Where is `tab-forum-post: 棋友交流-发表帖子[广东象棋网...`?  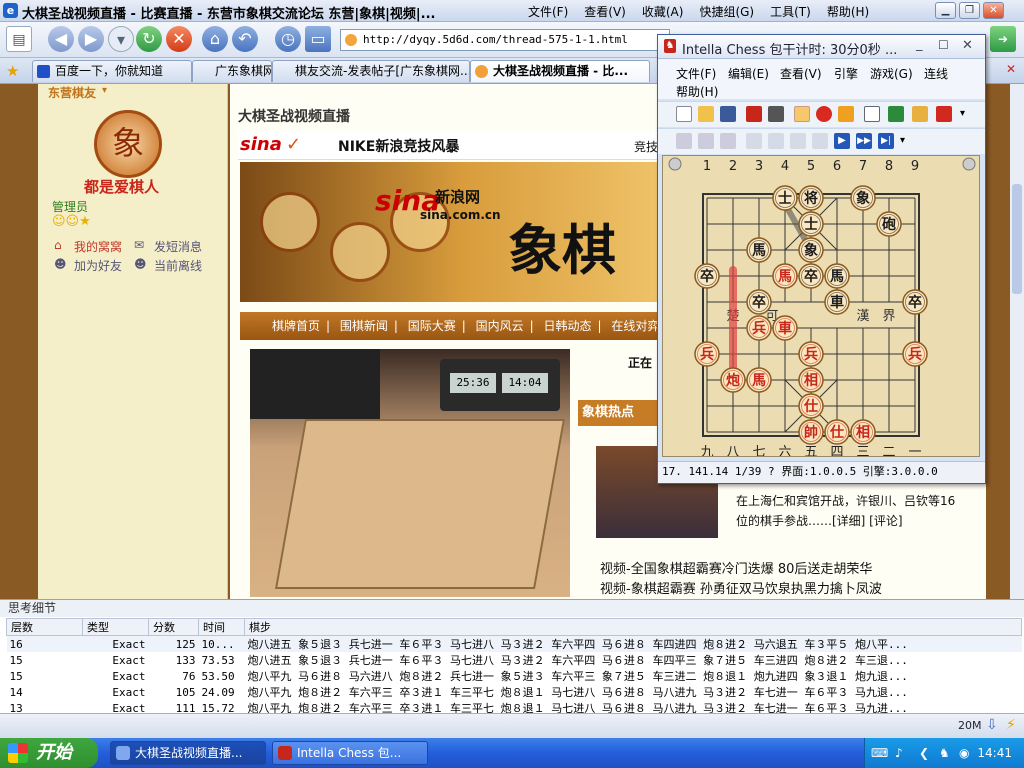 tab-forum-post: 棋友交流-发表帖子[广东象棋网... is located at coordinates (371, 71).